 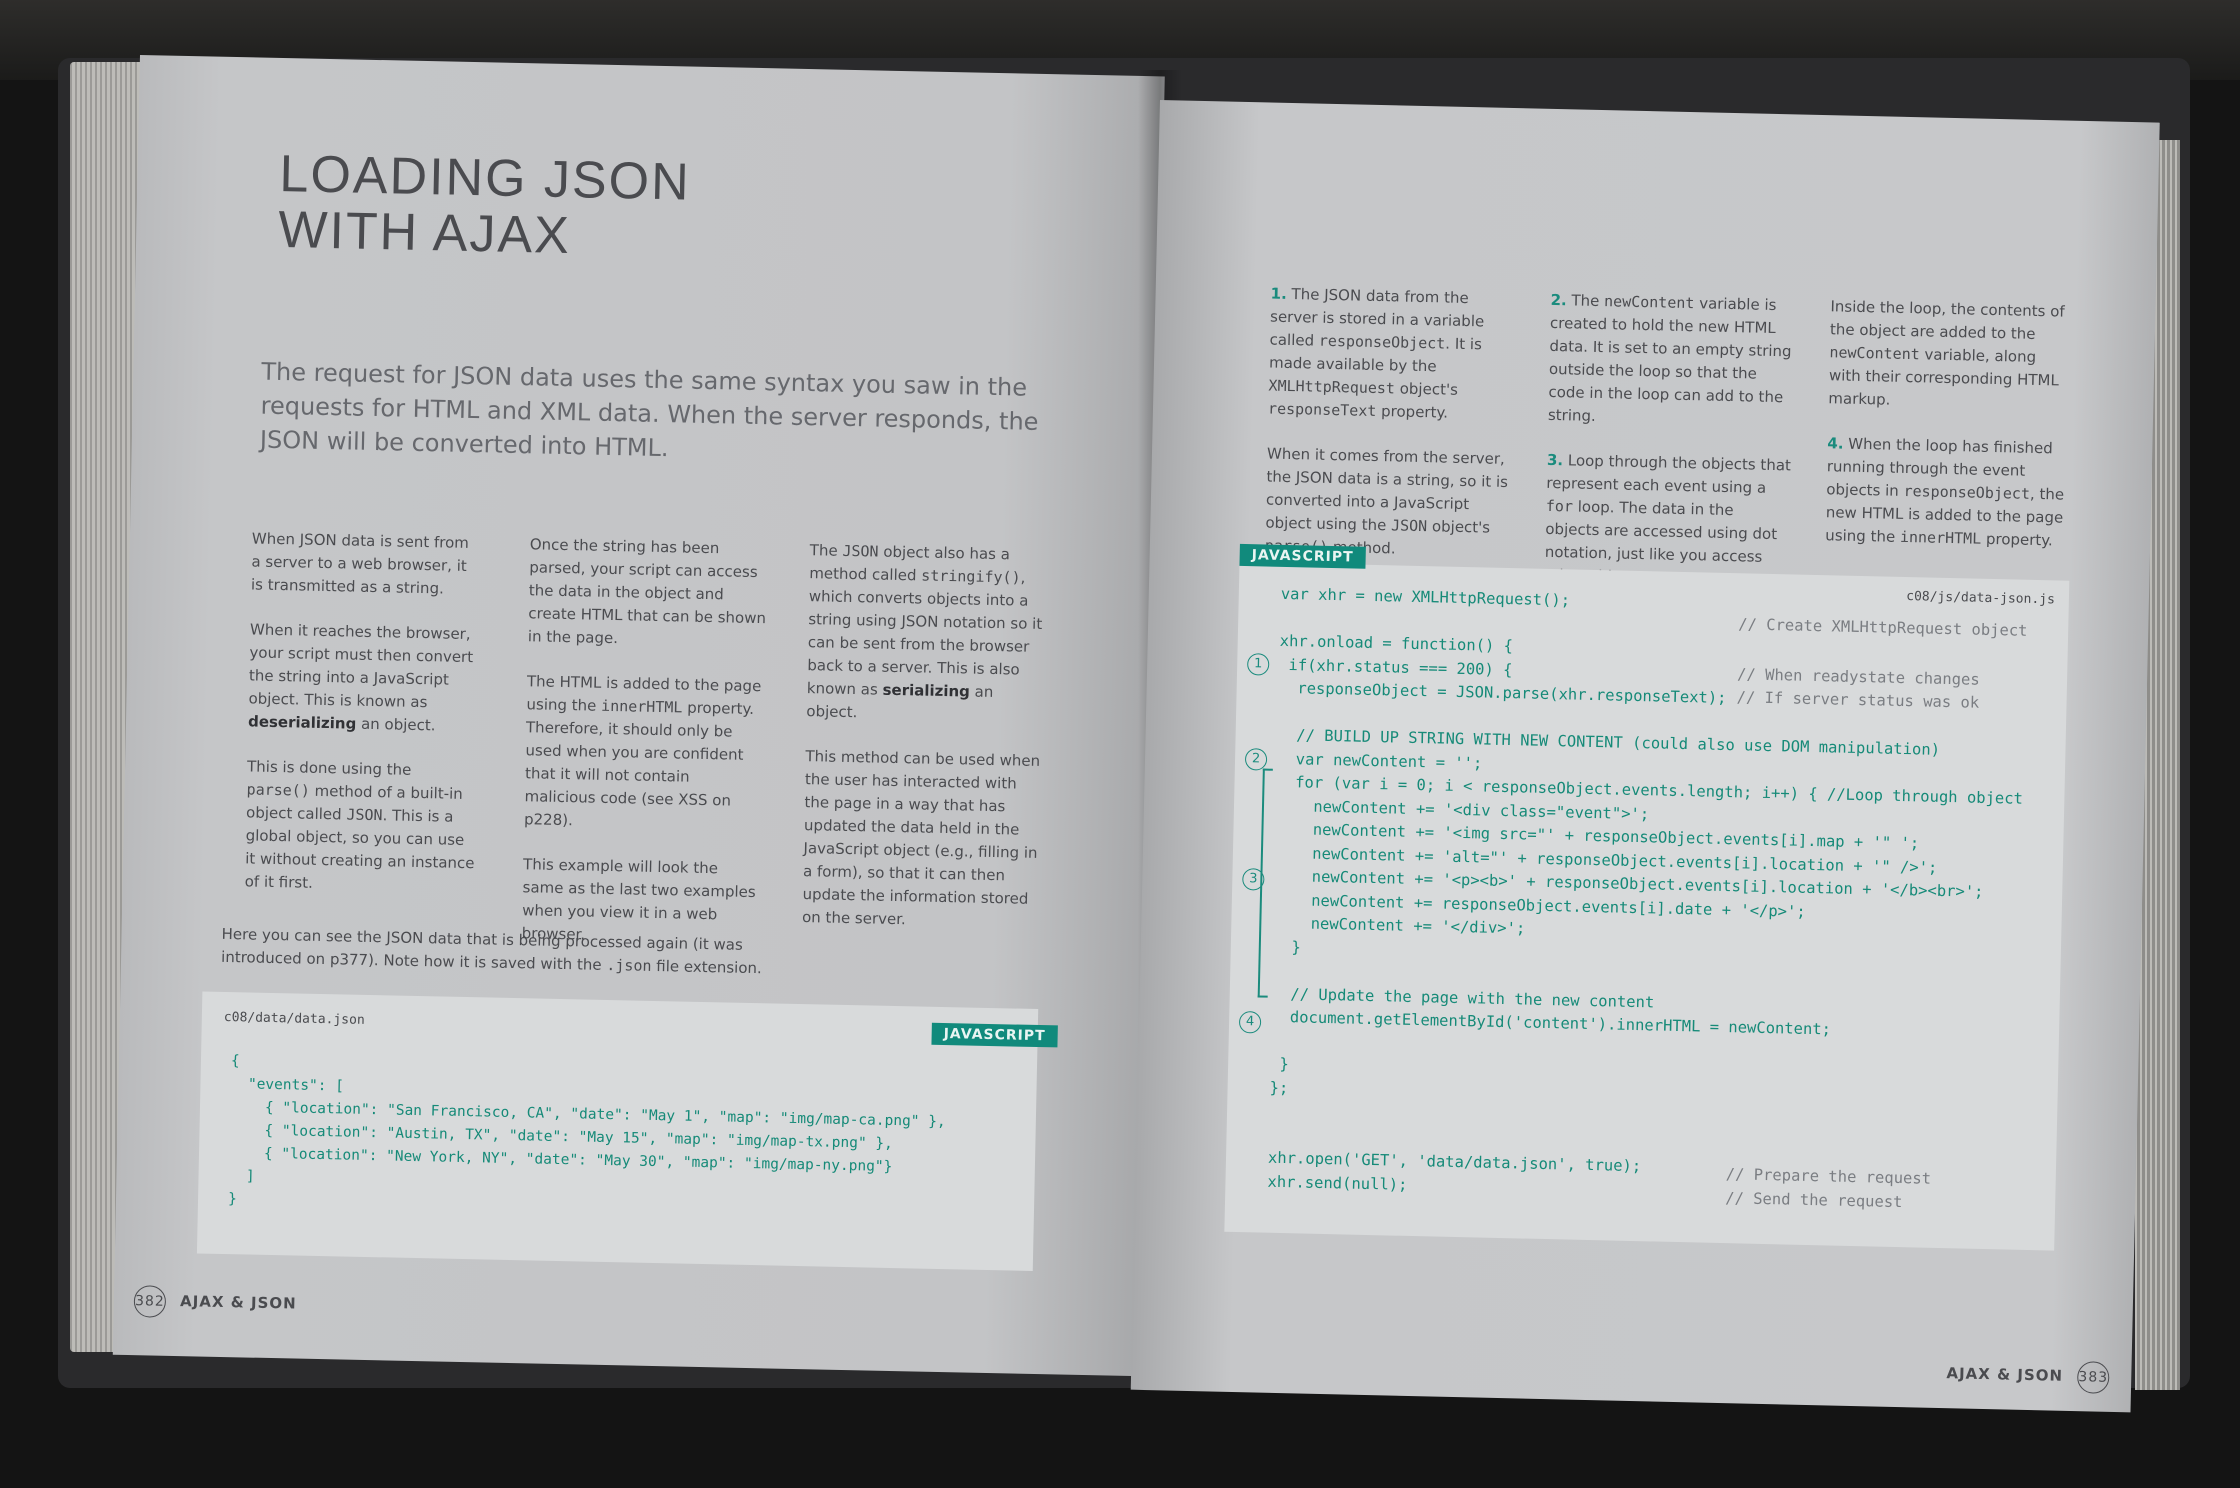 I want to click on step-marker-1: 1, so click(x=1258, y=664).